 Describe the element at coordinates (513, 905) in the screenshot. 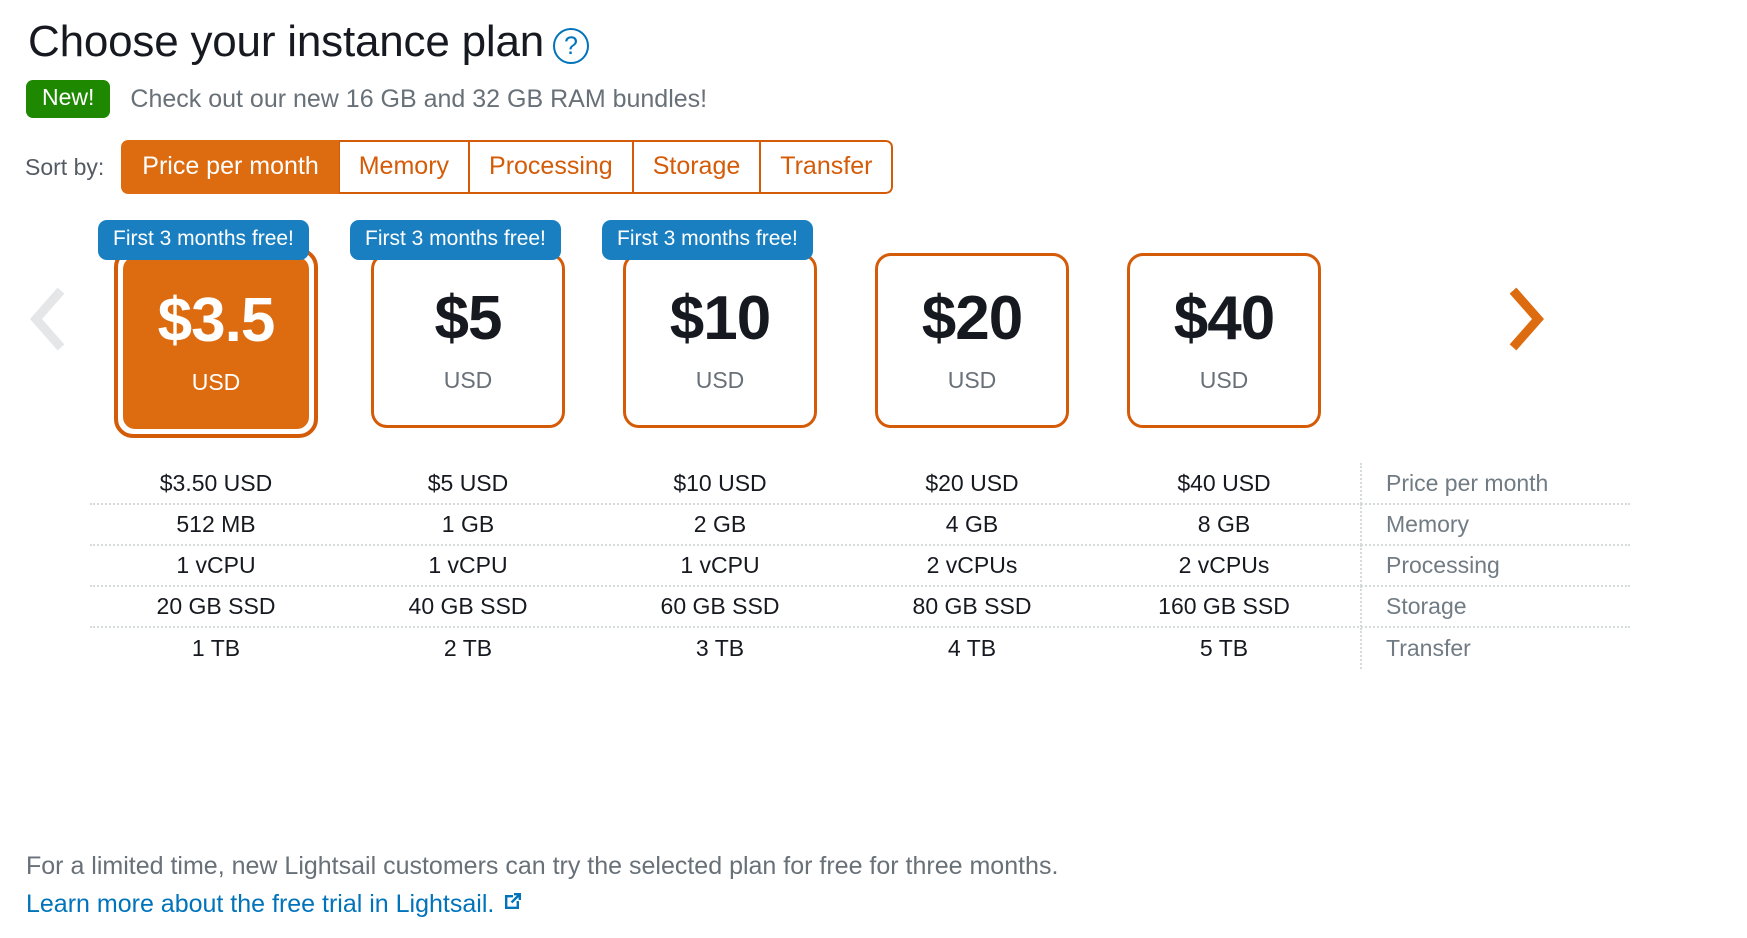

I see `external-link-icon` at that location.